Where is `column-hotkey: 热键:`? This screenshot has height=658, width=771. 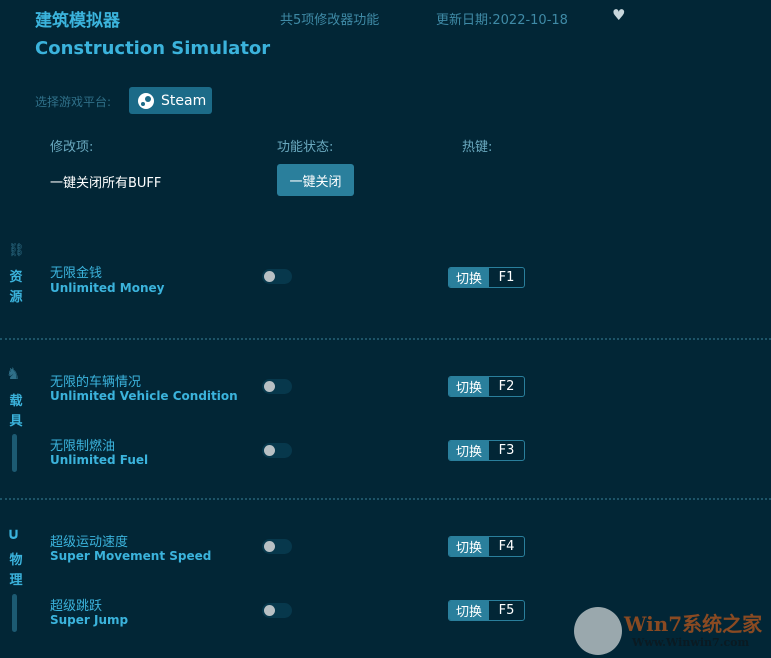 column-hotkey: 热键: is located at coordinates (477, 147).